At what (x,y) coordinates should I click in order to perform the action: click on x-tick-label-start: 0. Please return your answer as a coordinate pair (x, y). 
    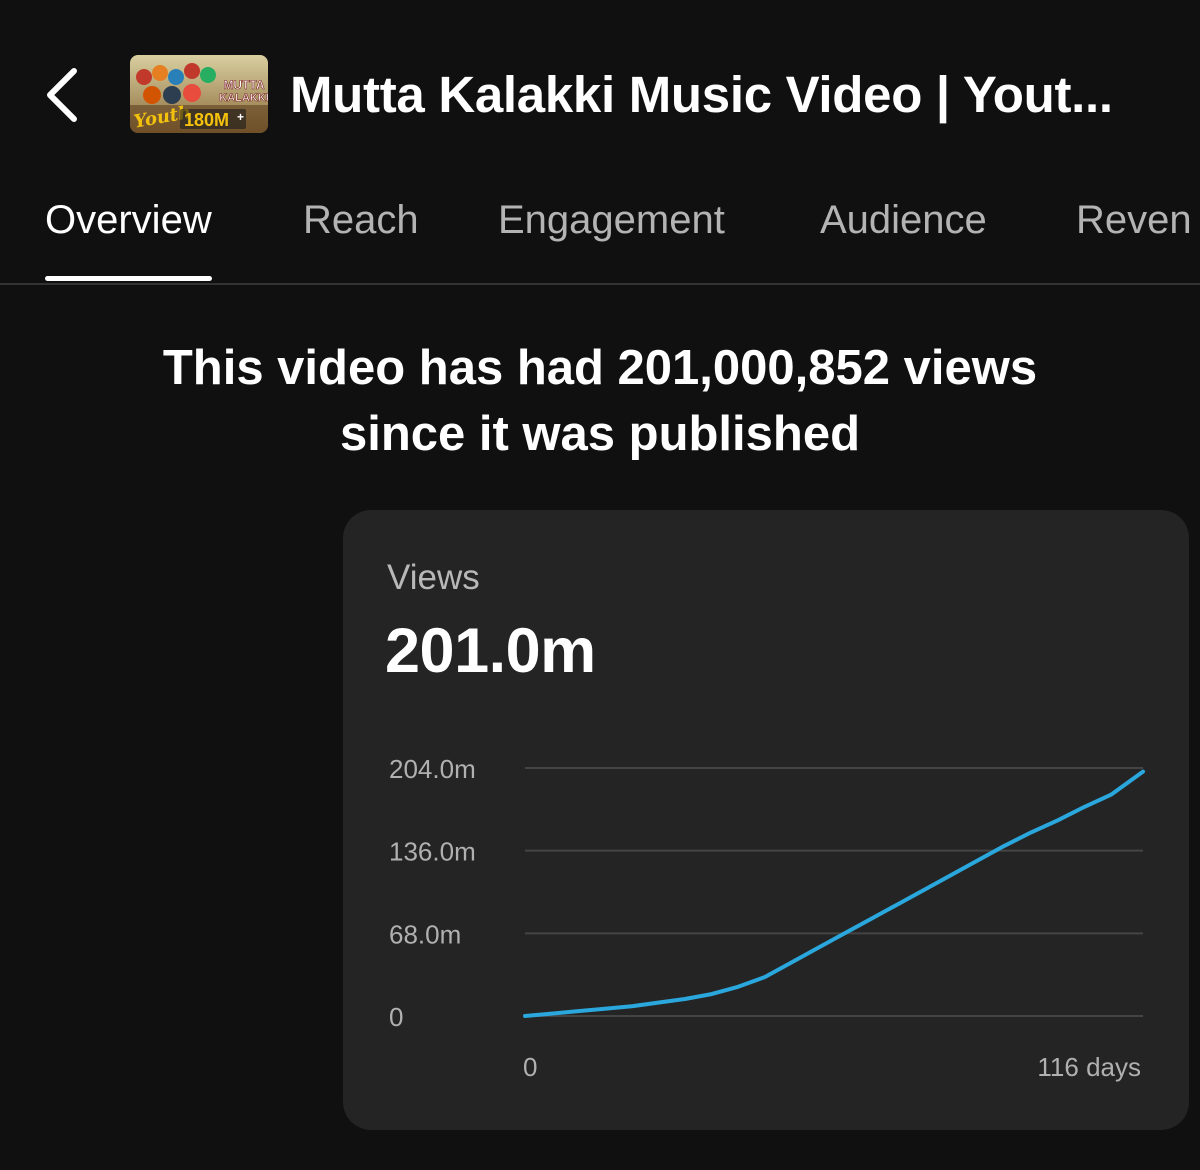
    Looking at the image, I should click on (530, 1067).